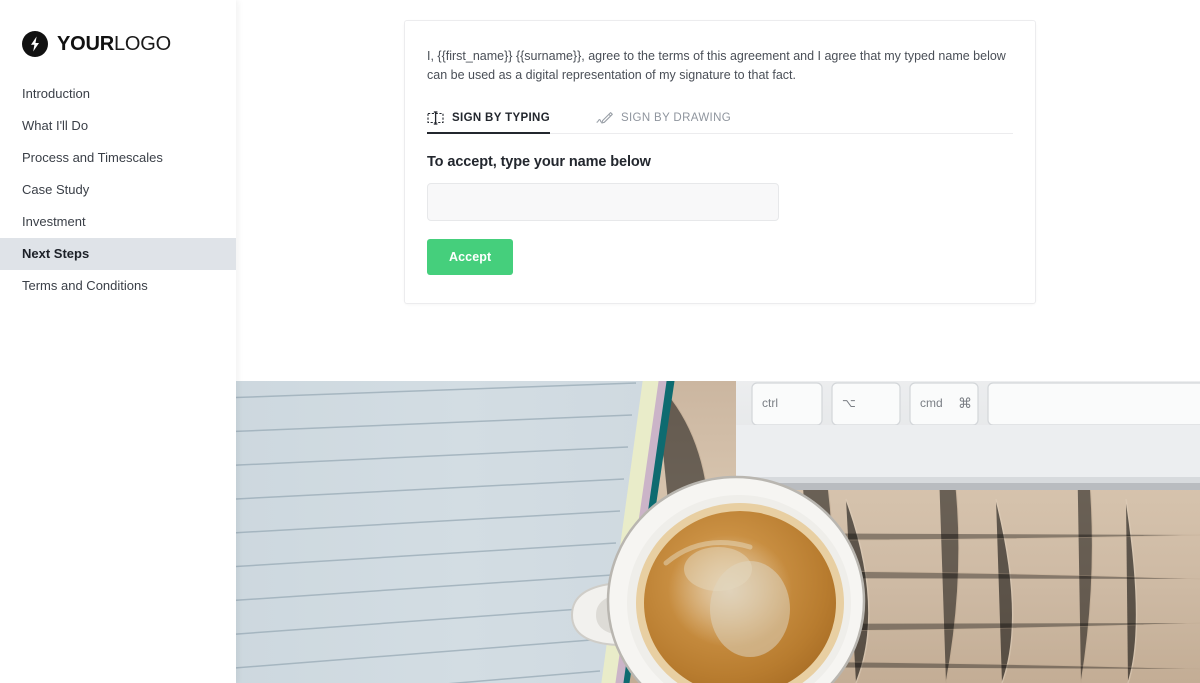 The width and height of the screenshot is (1200, 683). Describe the element at coordinates (35, 44) in the screenshot. I see `lightning-bolt-icon` at that location.